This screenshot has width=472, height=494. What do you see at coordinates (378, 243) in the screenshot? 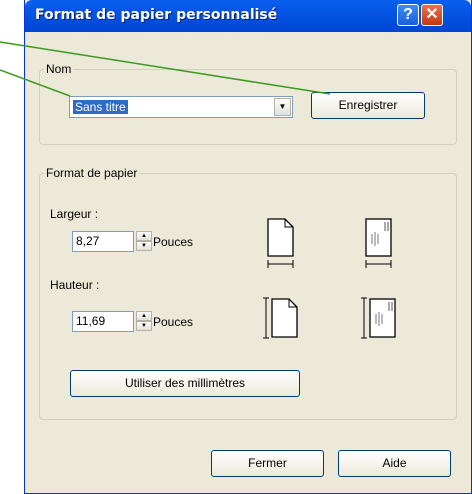
I see `envelope-width-icon` at bounding box center [378, 243].